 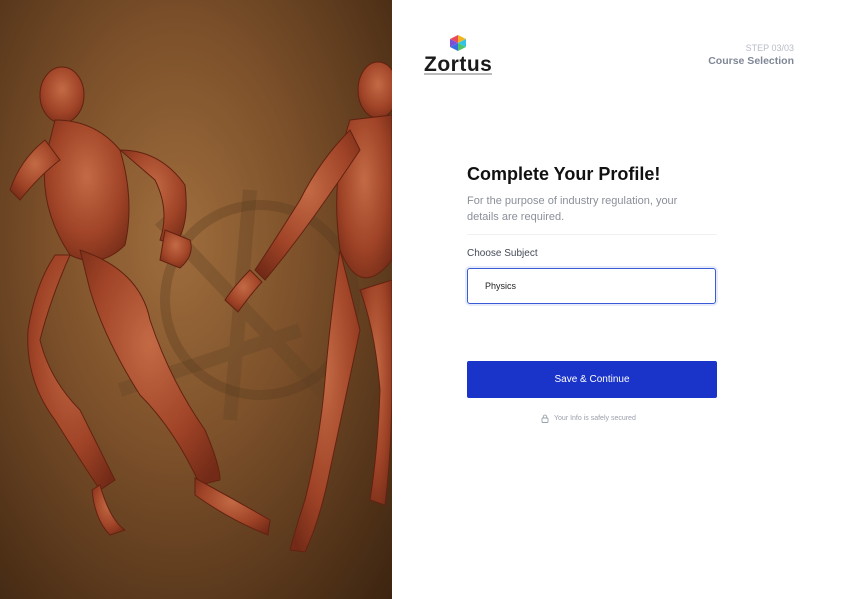 What do you see at coordinates (501, 286) in the screenshot?
I see `subject-select-value: Physics` at bounding box center [501, 286].